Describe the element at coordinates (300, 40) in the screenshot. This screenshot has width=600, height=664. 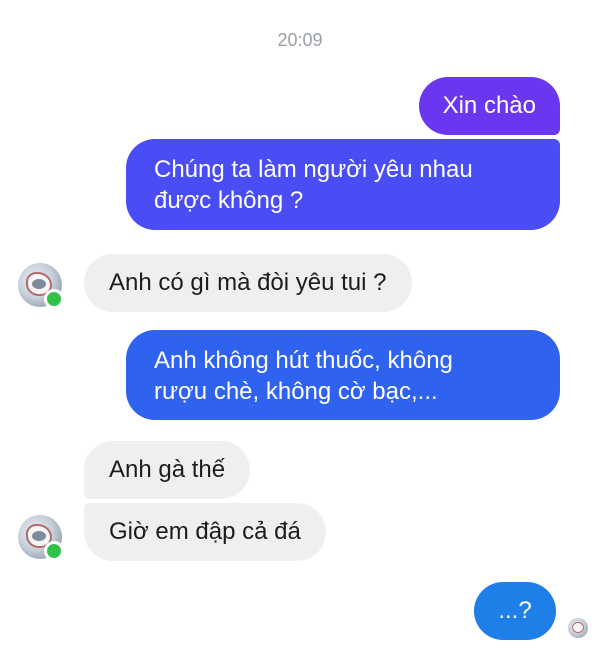
I see `message-timestamp: 20:09` at that location.